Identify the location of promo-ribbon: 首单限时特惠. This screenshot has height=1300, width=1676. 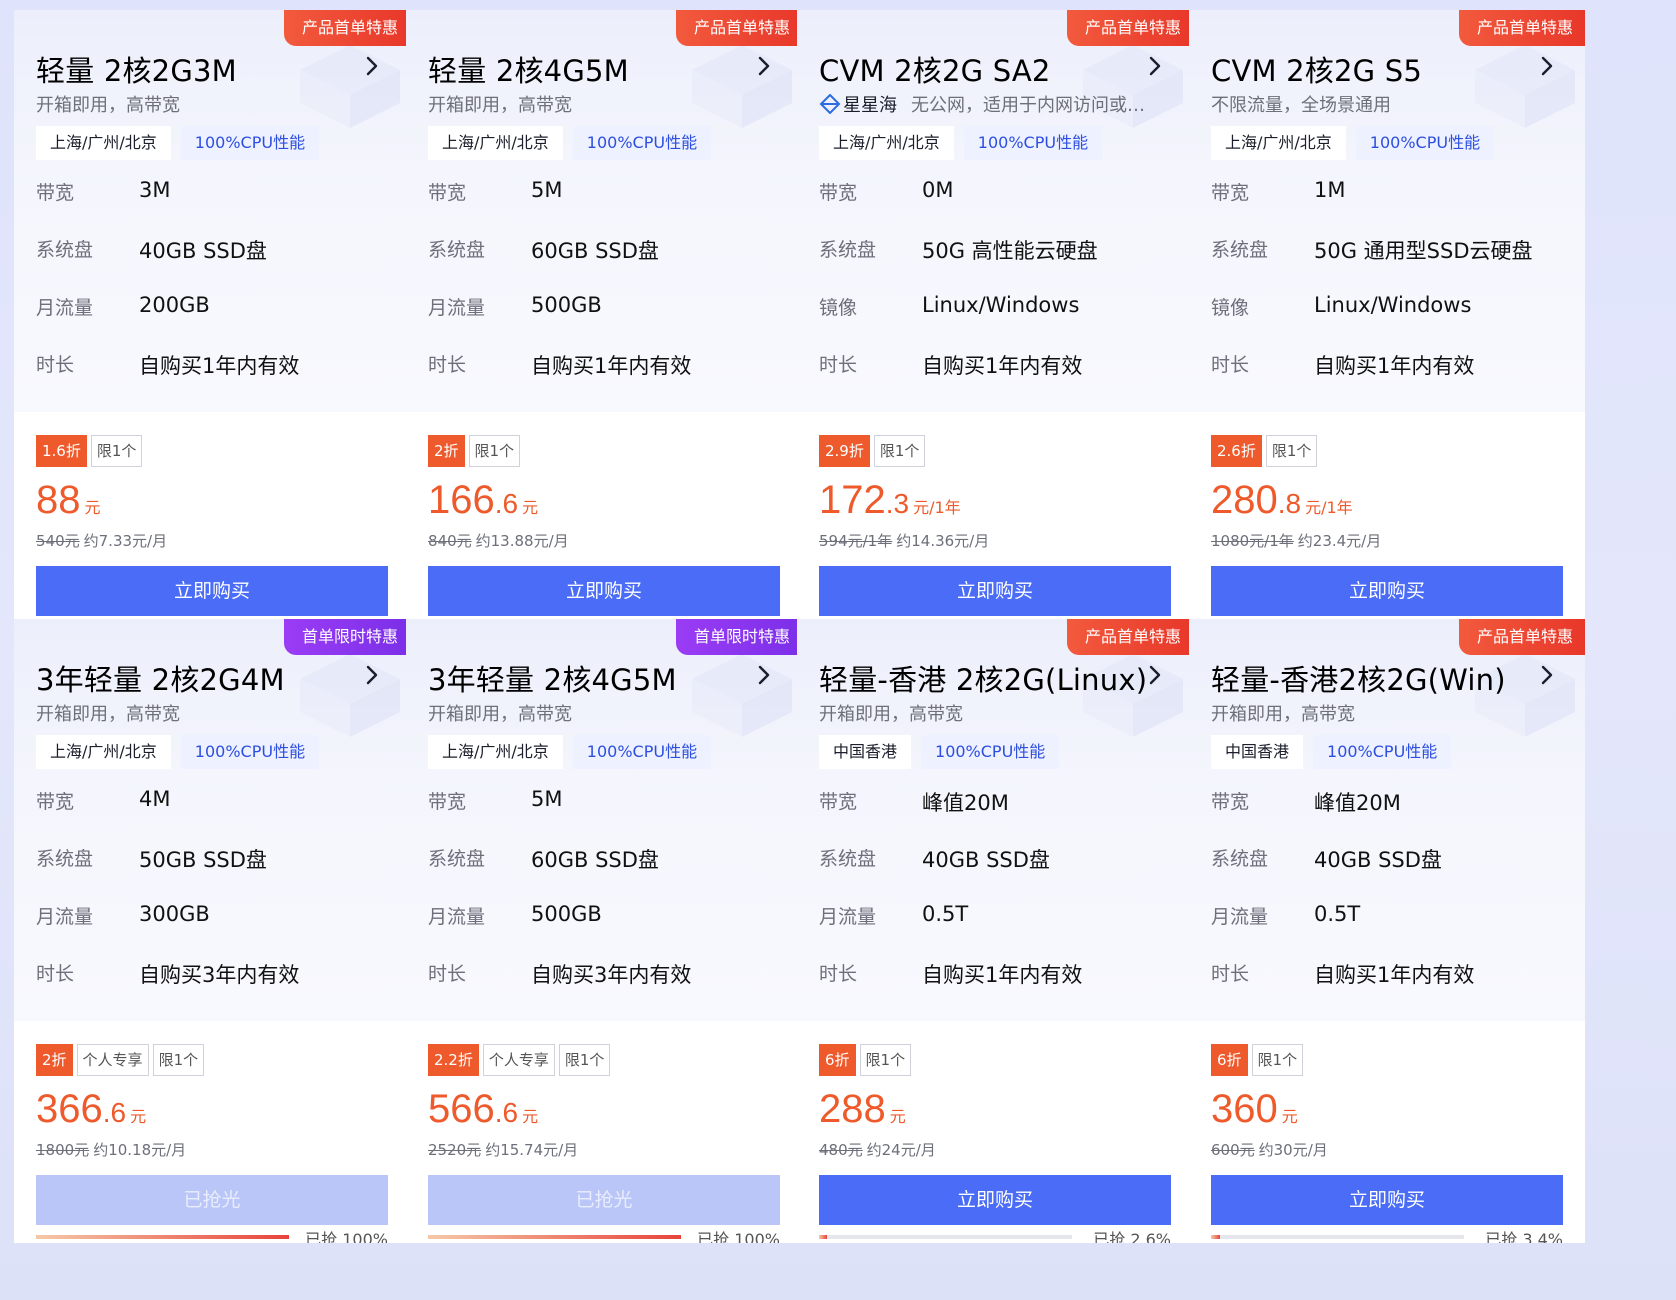
(346, 637).